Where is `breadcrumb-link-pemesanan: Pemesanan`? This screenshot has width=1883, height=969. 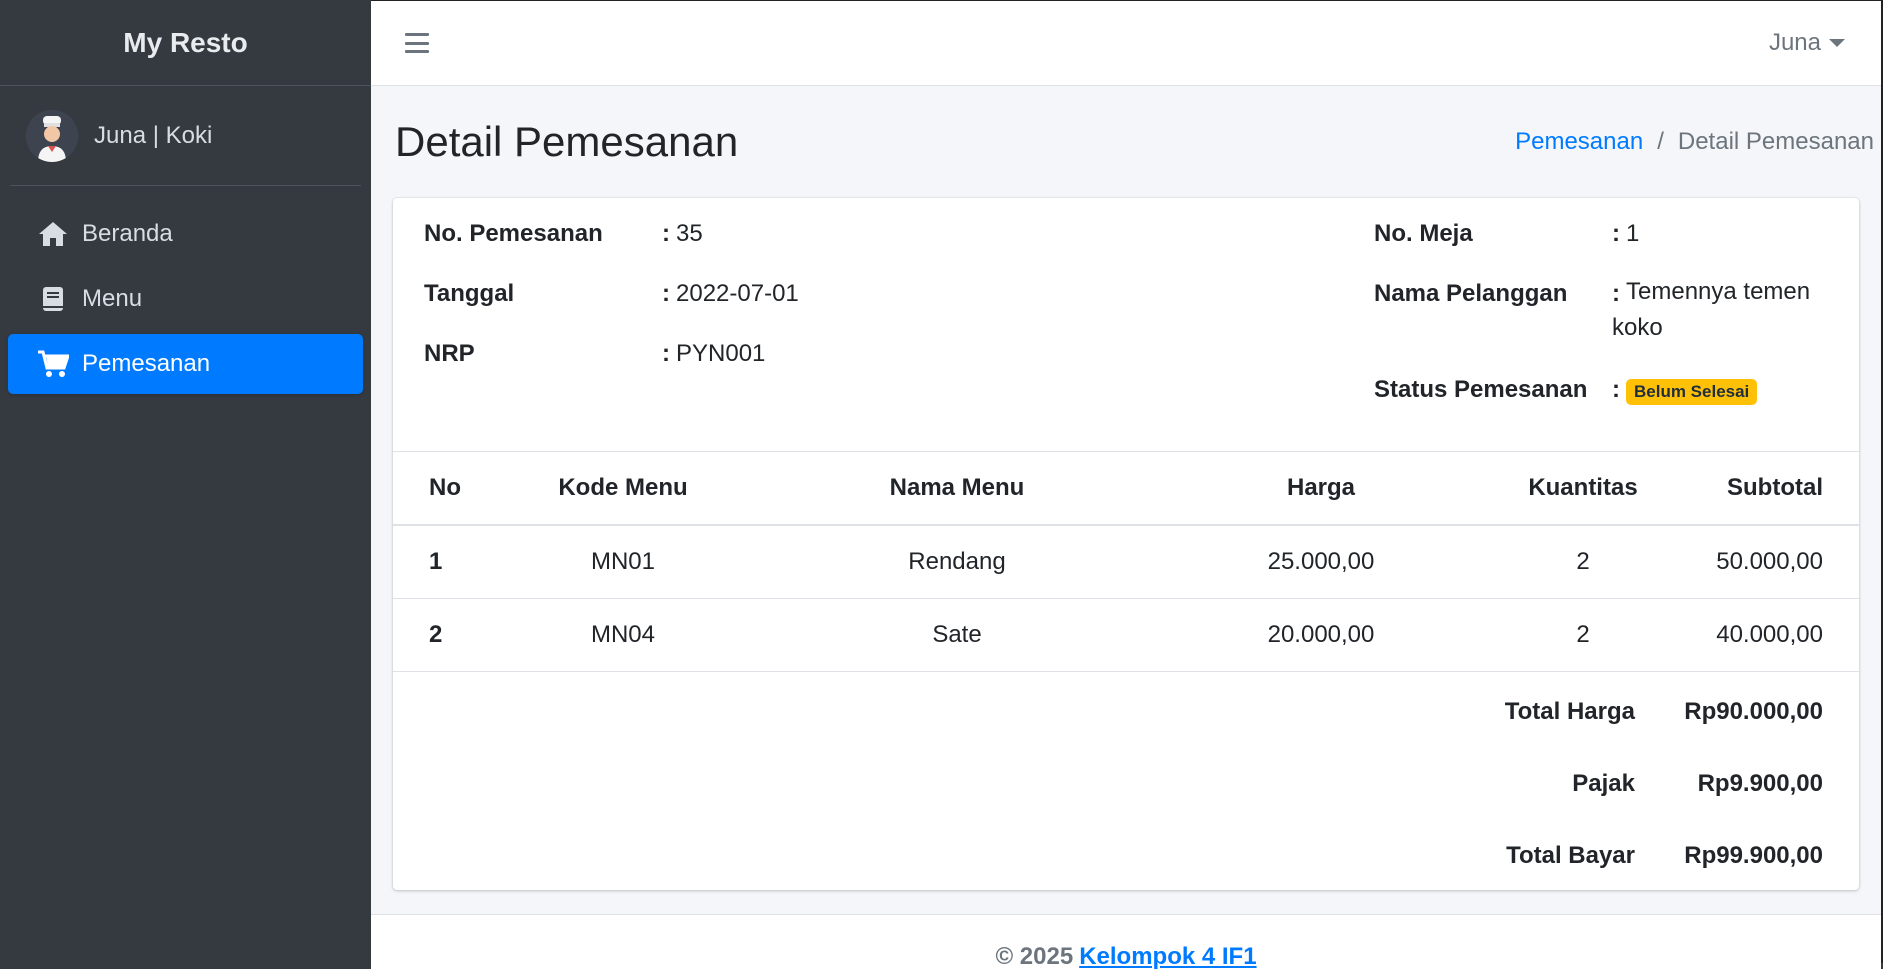
breadcrumb-link-pemesanan: Pemesanan is located at coordinates (1579, 142).